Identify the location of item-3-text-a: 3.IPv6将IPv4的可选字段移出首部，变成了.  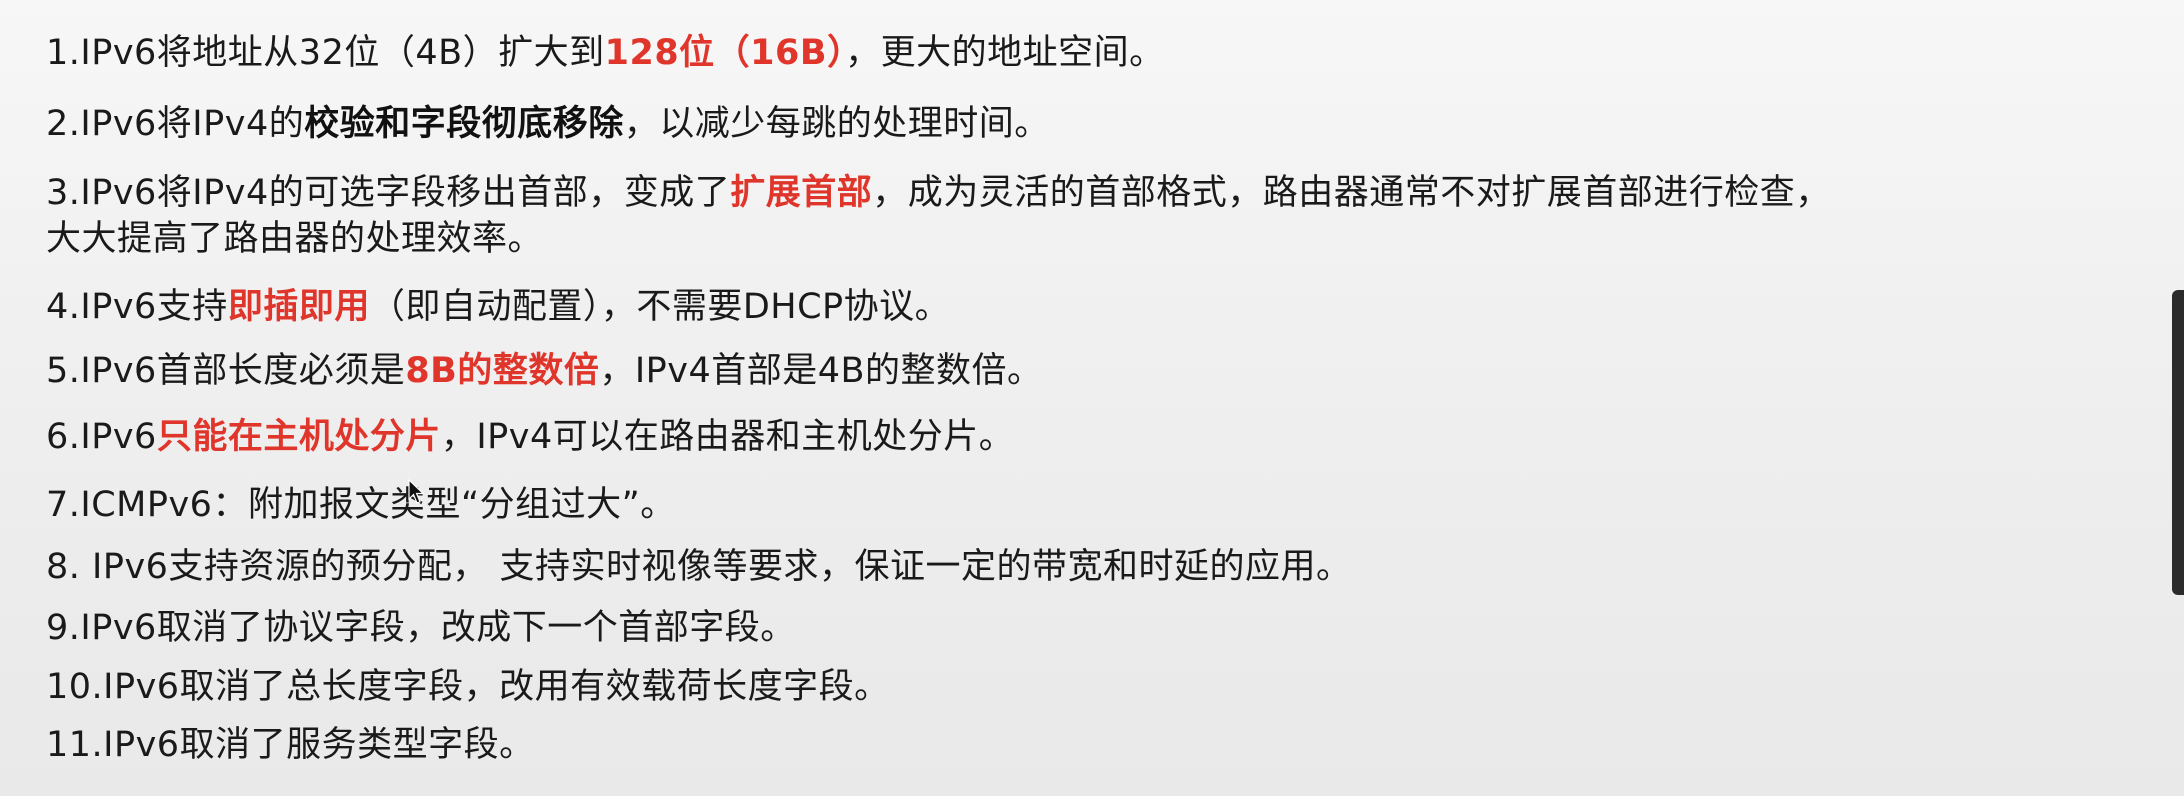
(388, 193).